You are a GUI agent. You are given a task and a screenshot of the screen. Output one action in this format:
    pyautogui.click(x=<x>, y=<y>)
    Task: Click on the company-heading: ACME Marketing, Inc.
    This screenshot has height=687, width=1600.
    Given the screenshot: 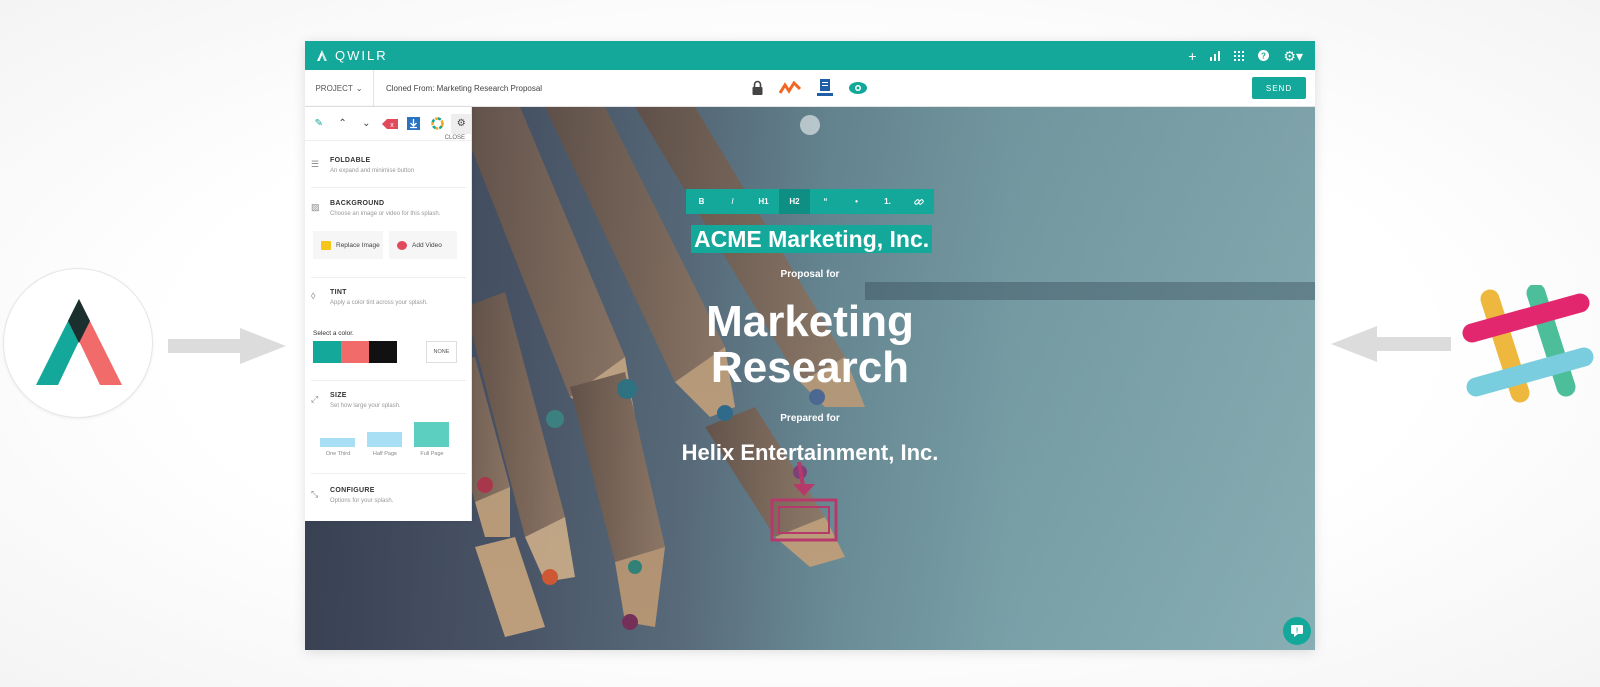 What is the action you would take?
    pyautogui.click(x=812, y=239)
    